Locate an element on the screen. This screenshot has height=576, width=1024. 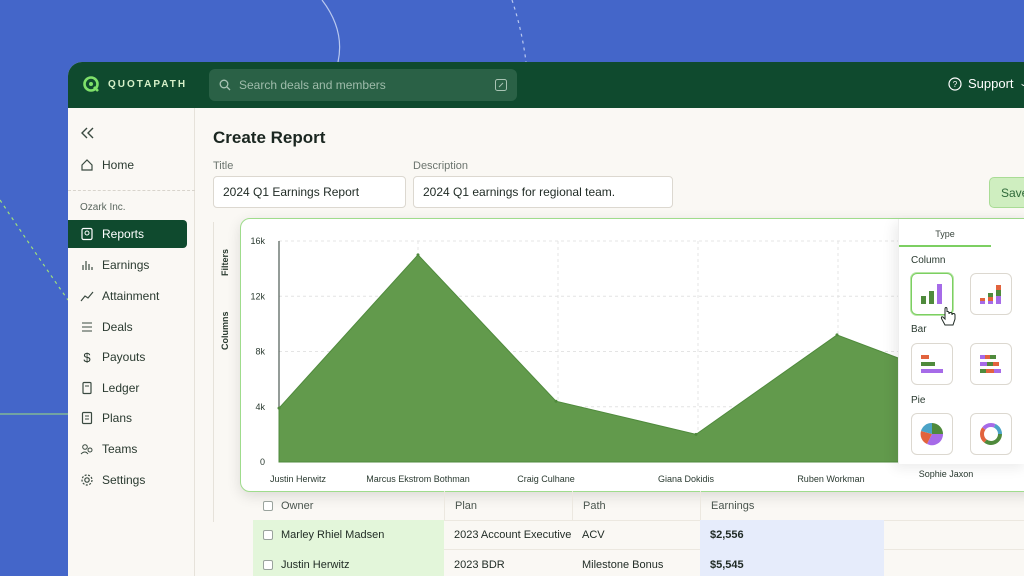
sidebar-item-deals: Deals is located at coordinates (127, 327).